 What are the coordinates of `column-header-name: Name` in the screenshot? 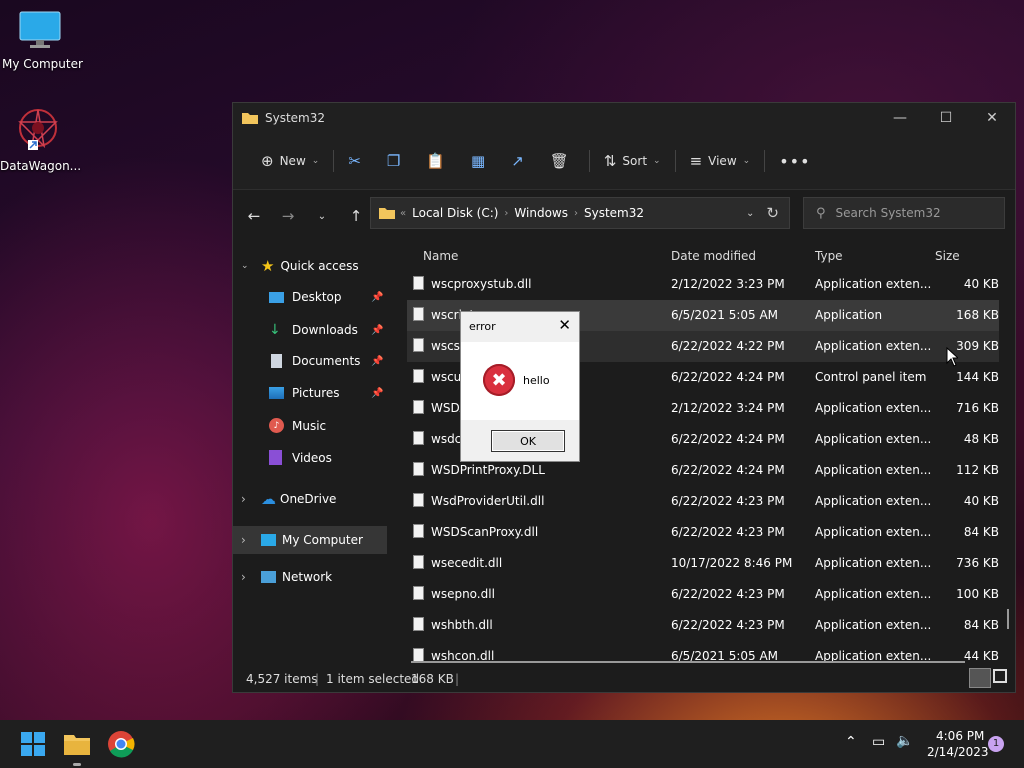 It's located at (440, 256).